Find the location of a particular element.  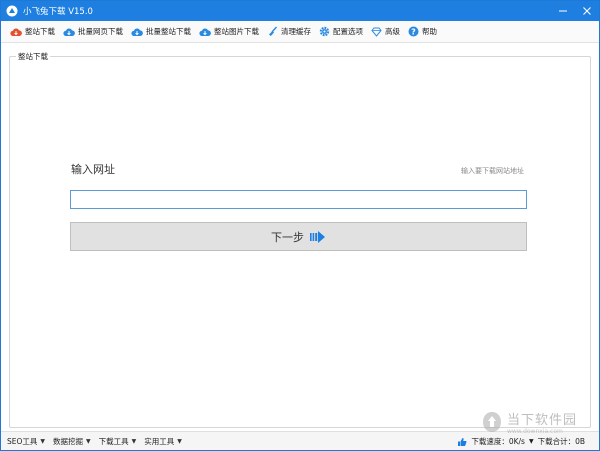

toolbar-clear-cache: 清理缓存 is located at coordinates (289, 32).